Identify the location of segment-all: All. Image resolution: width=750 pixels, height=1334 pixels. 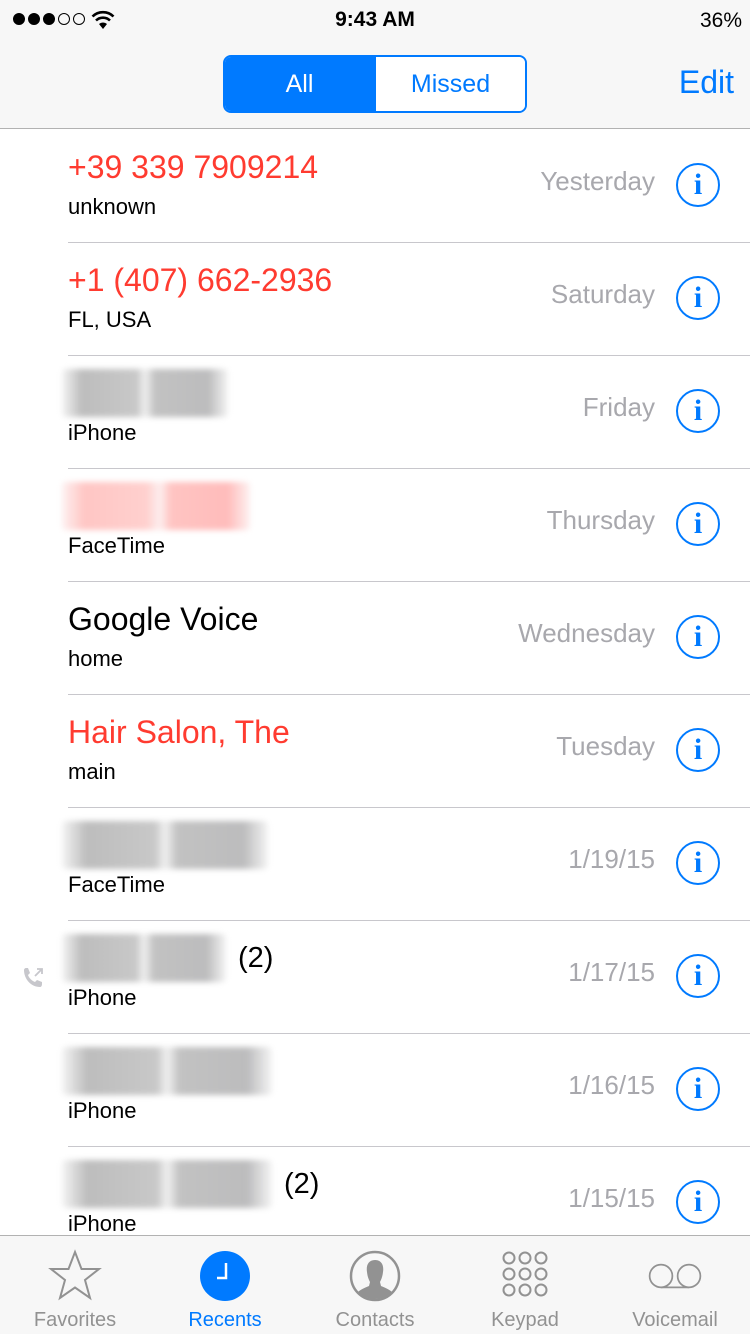
(299, 84).